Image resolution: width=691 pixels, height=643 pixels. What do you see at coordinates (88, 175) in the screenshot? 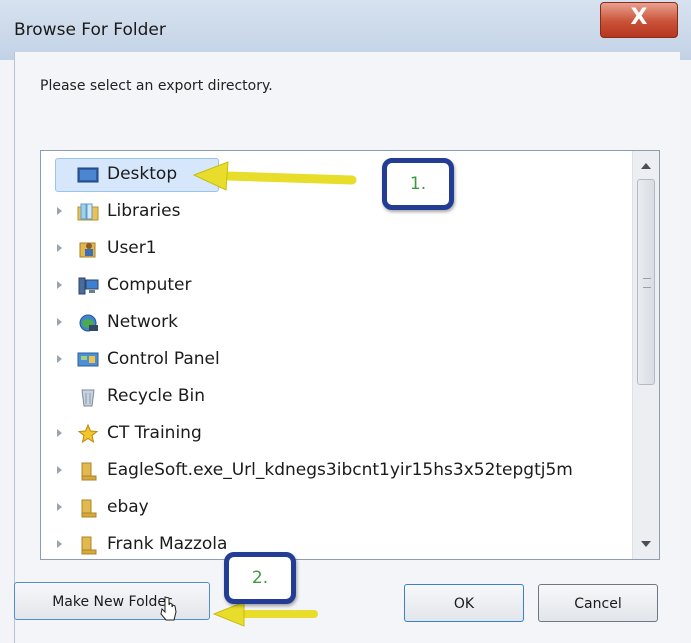
I see `desktop-icon` at bounding box center [88, 175].